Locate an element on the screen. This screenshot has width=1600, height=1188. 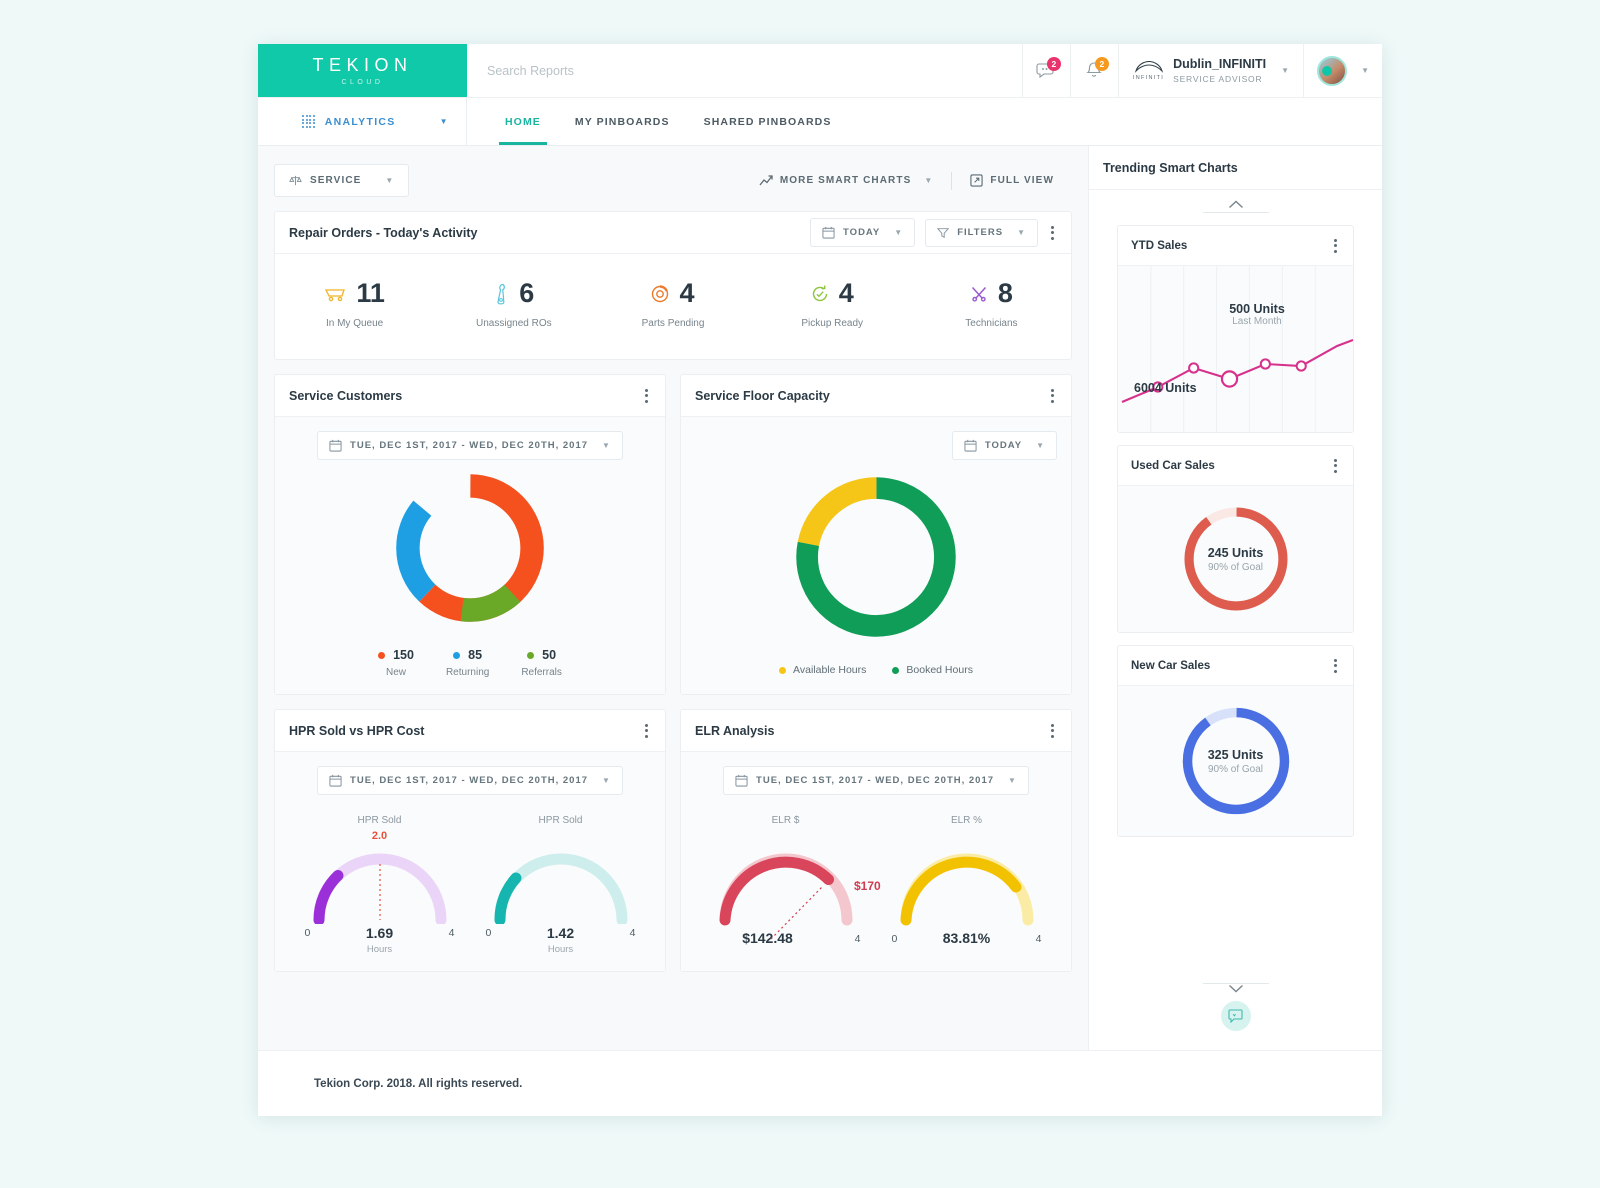
legend-label: New is located at coordinates (396, 672).